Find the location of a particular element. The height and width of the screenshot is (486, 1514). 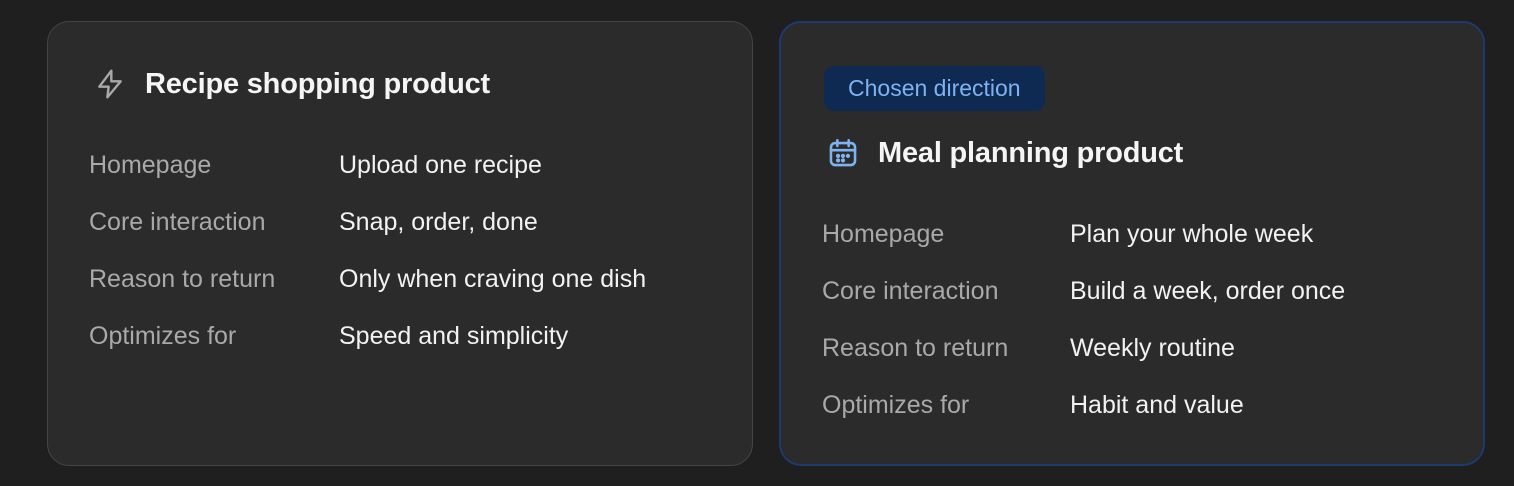

lightning-bolt-icon is located at coordinates (110, 84).